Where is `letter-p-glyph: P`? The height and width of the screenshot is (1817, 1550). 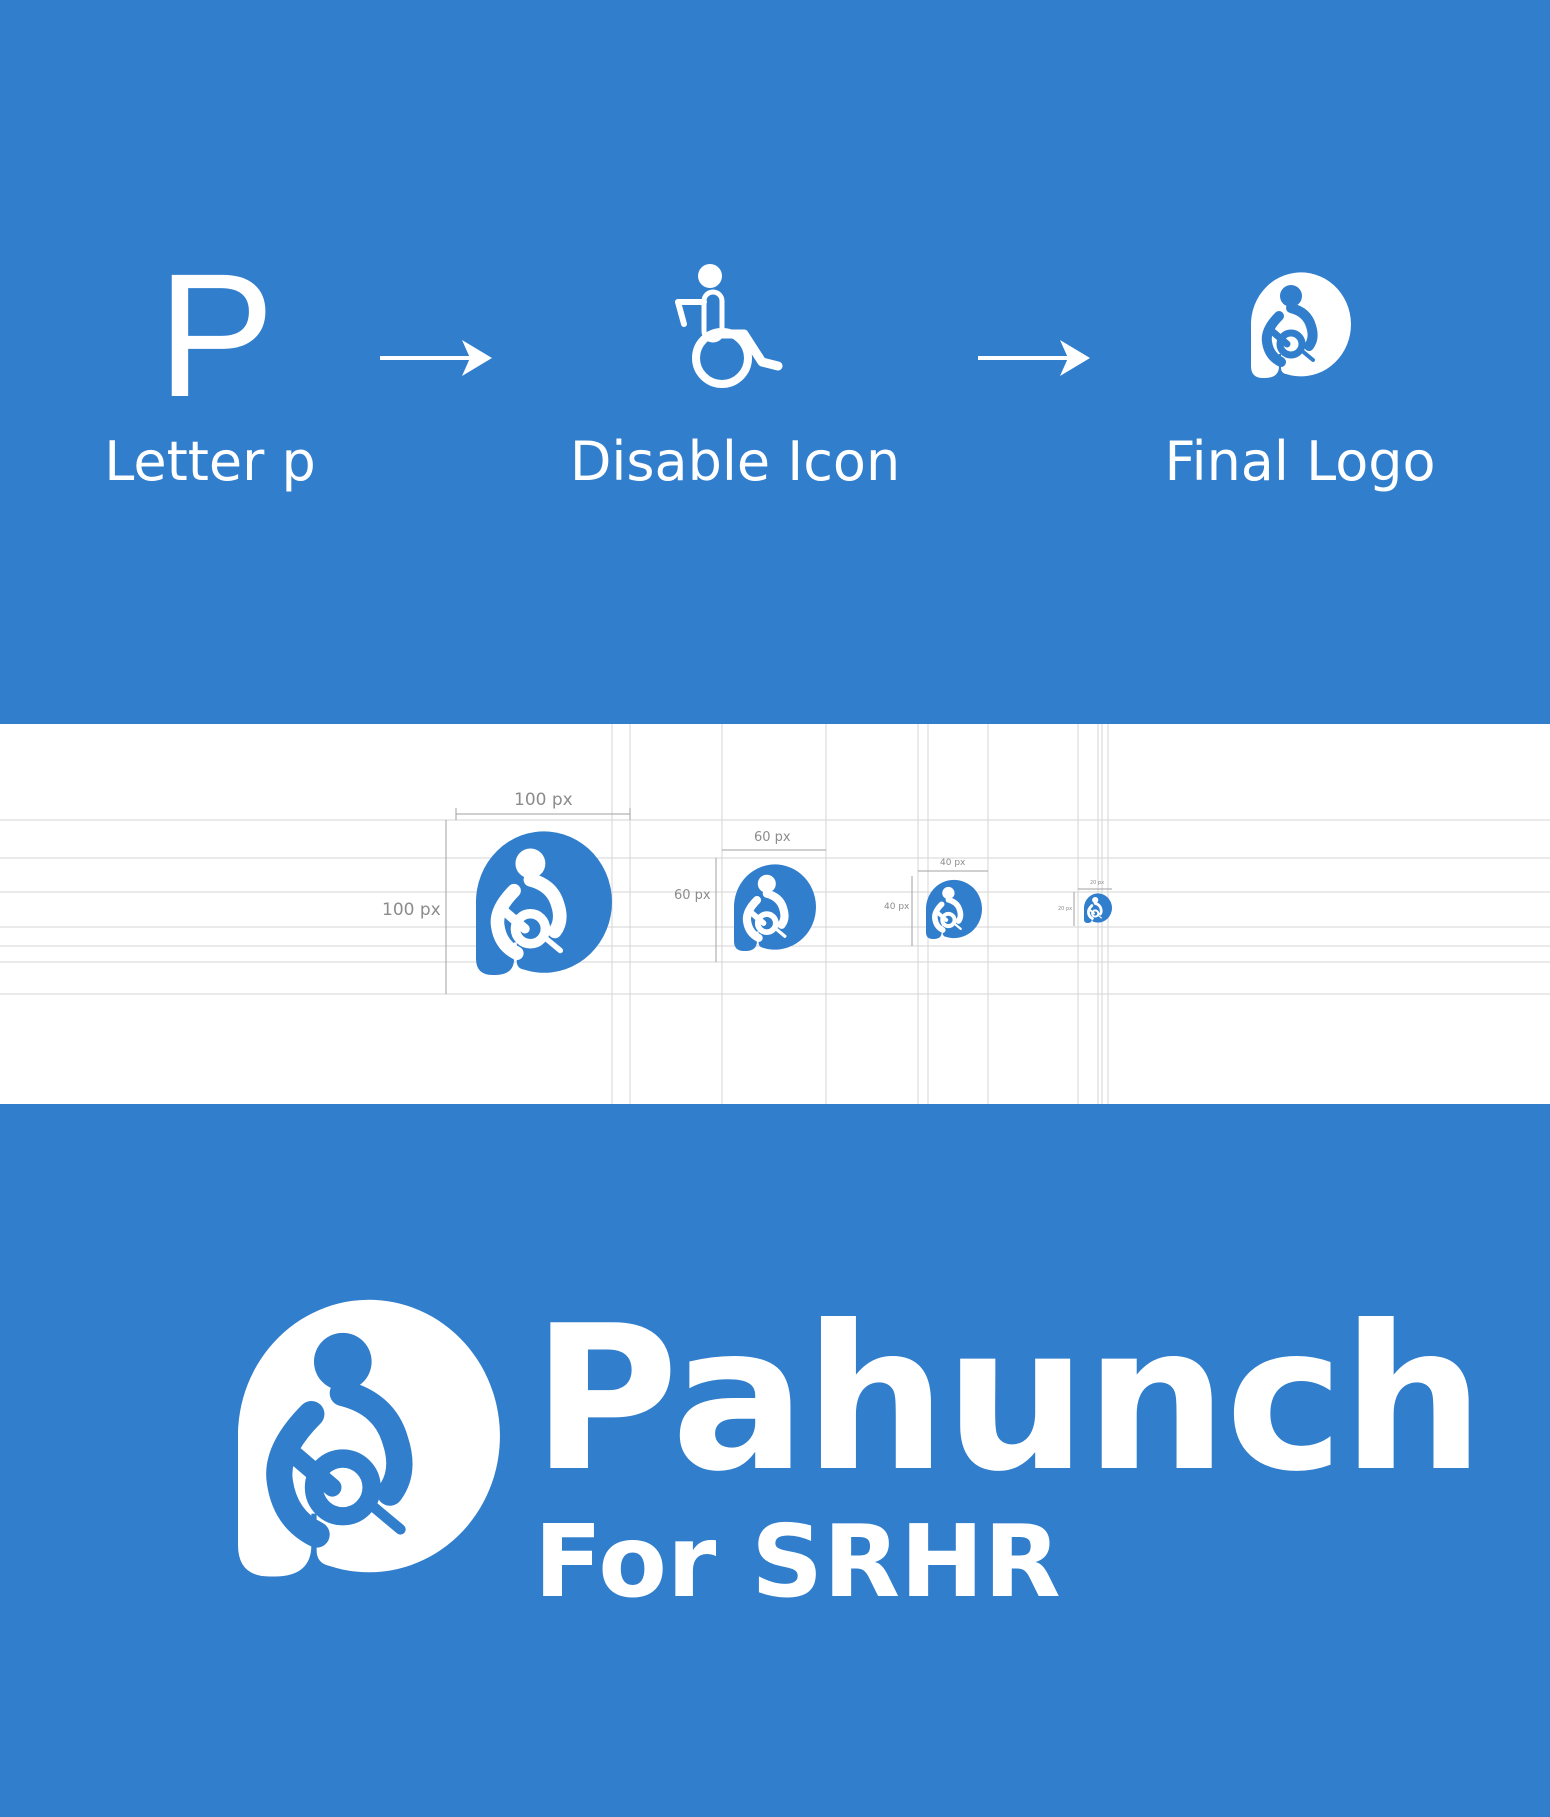
letter-p-glyph: P is located at coordinates (216, 336).